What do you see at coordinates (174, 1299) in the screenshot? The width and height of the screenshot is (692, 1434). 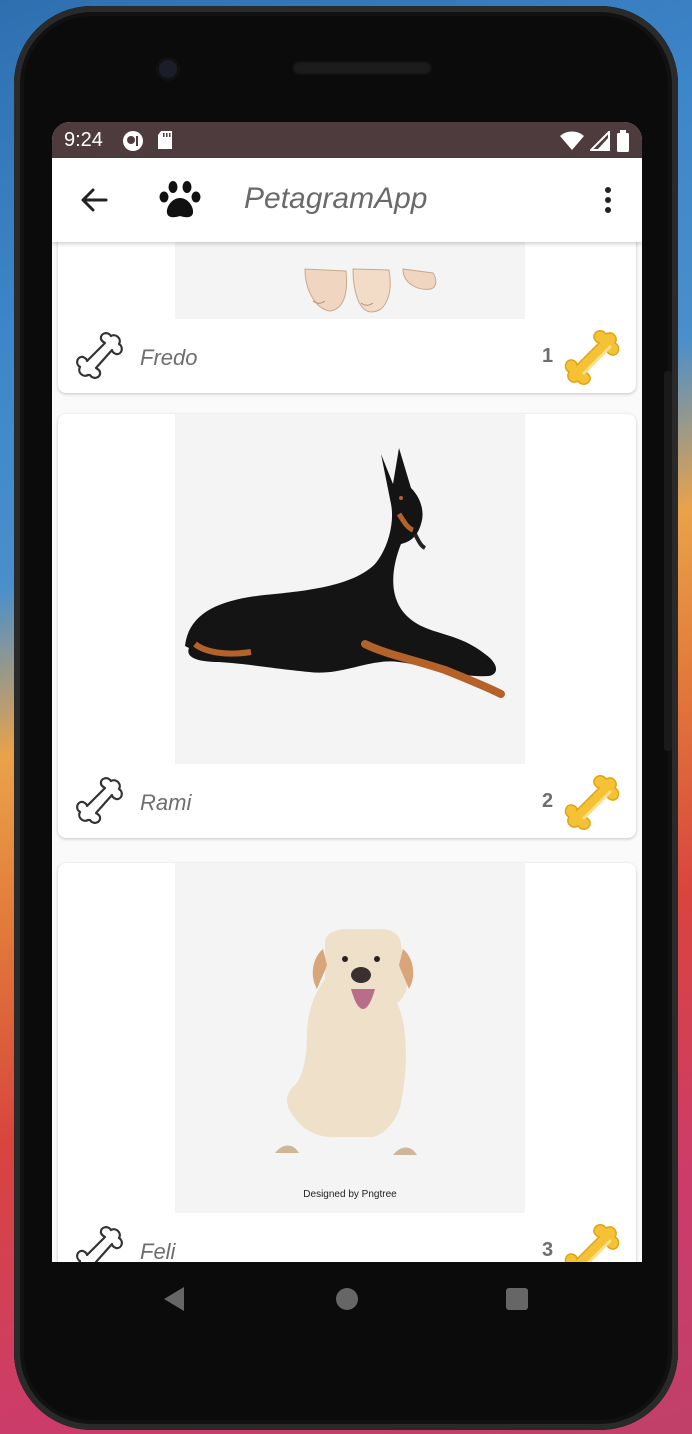 I see `nav-back-icon` at bounding box center [174, 1299].